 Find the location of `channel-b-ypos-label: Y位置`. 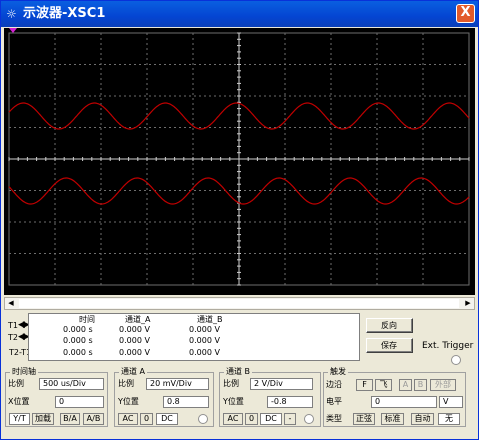

channel-b-ypos-label: Y位置 is located at coordinates (233, 401).